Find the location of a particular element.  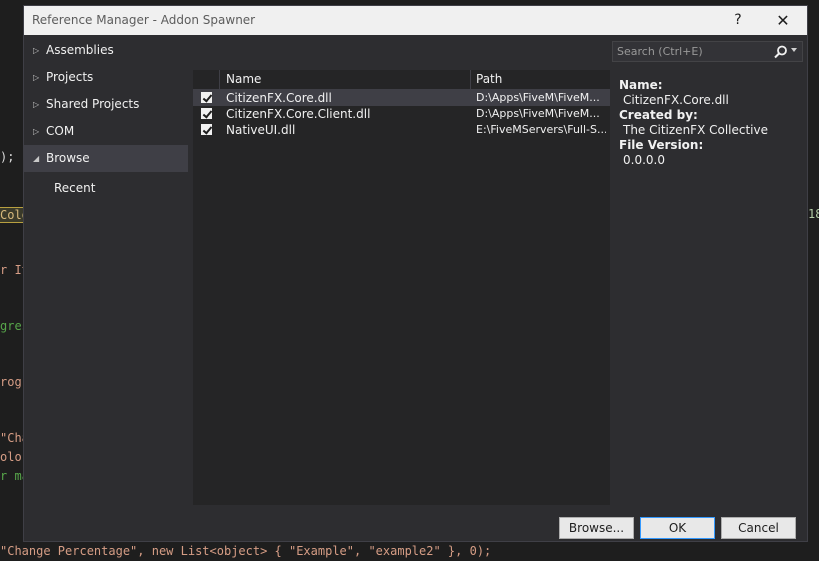

ok-button: OK is located at coordinates (677, 528).